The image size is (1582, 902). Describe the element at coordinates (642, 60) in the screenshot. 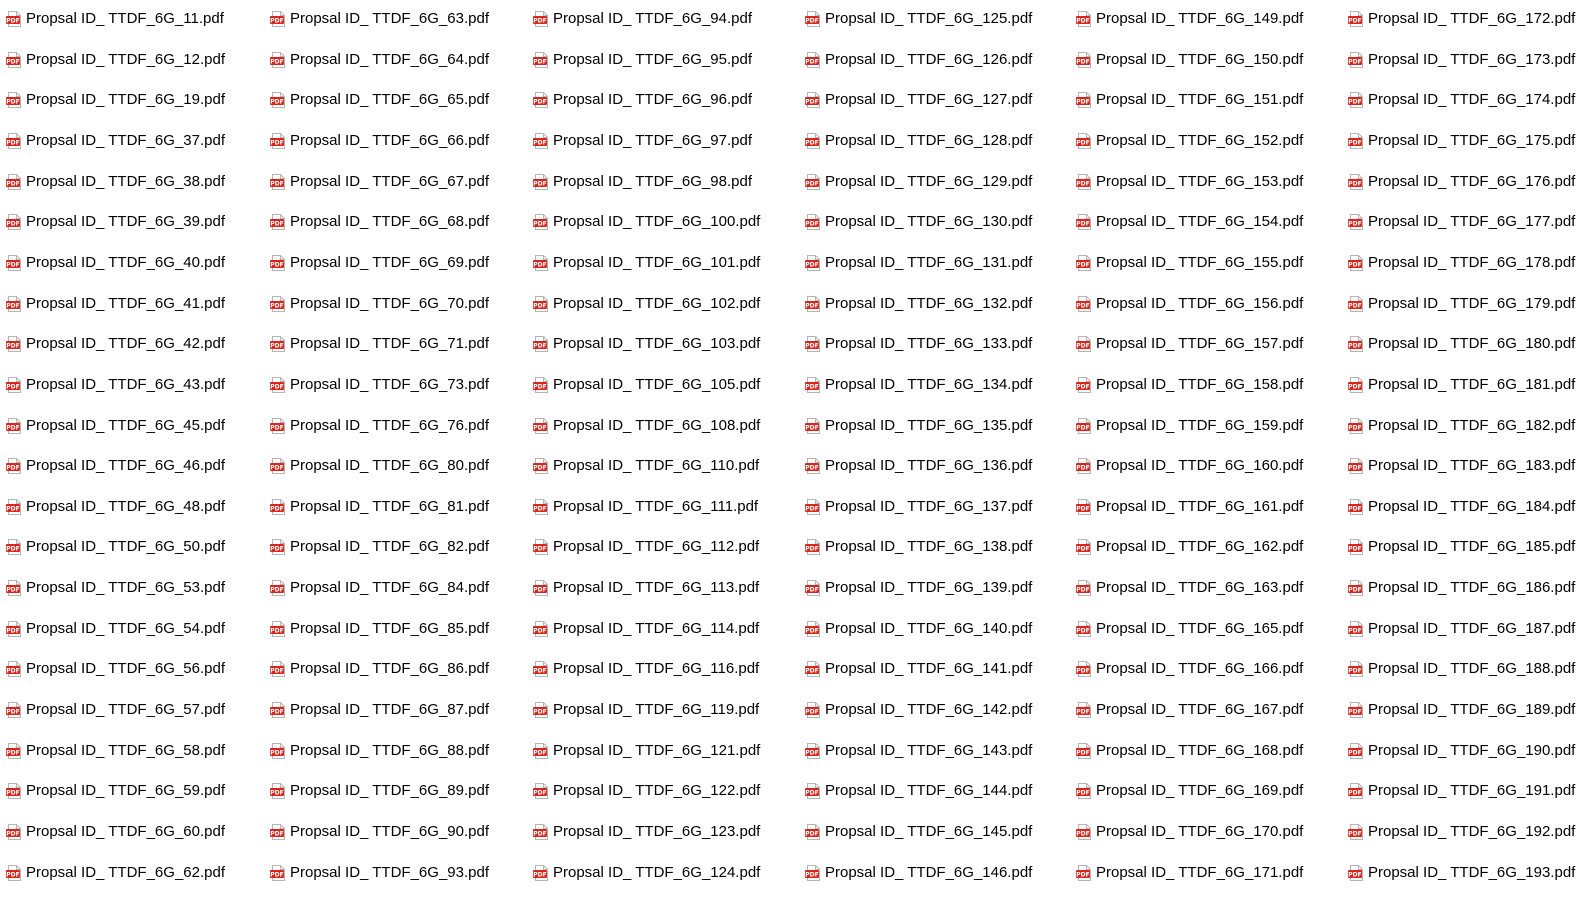

I see `file-item: PDF Propsal ID_ TTDF_6G_95.pdf` at that location.